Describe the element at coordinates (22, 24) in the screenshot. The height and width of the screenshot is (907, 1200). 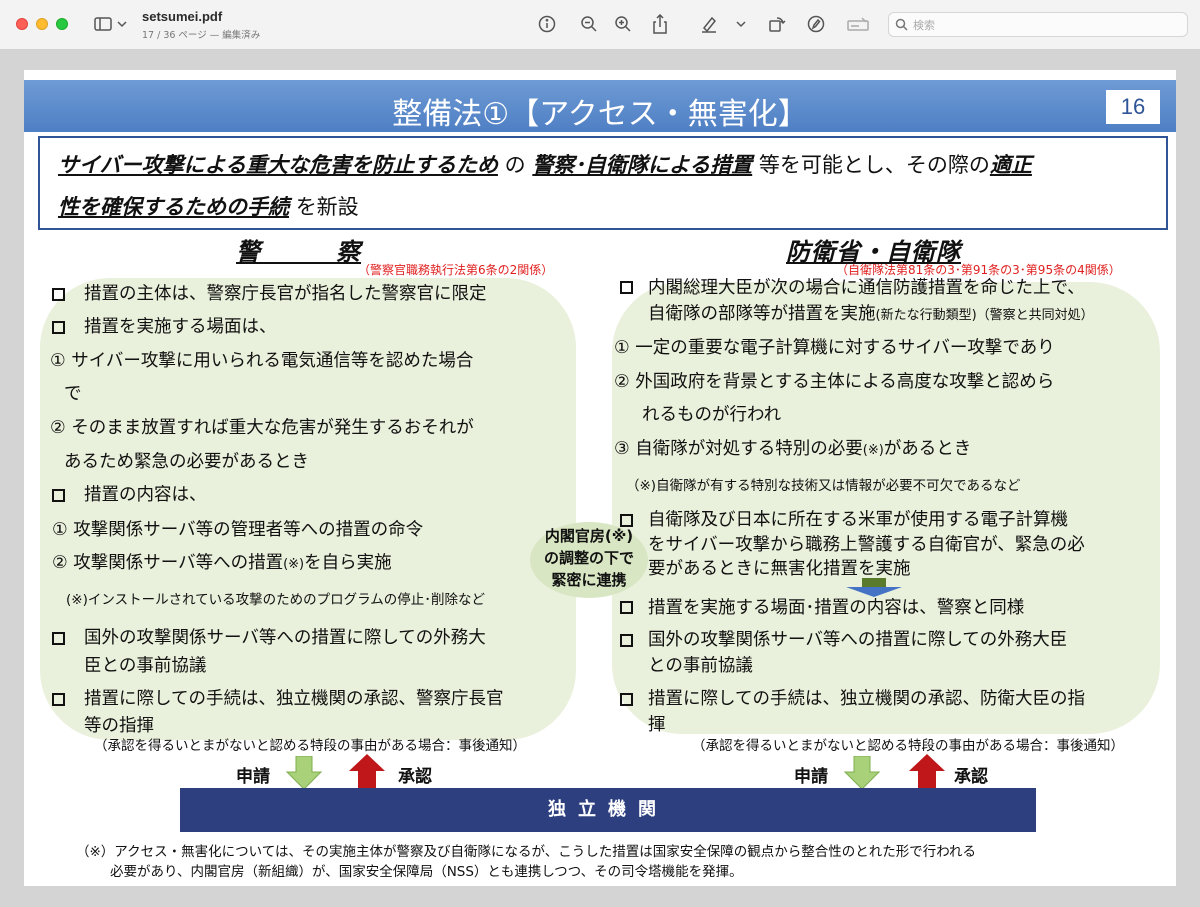
I see `close-window-button` at that location.